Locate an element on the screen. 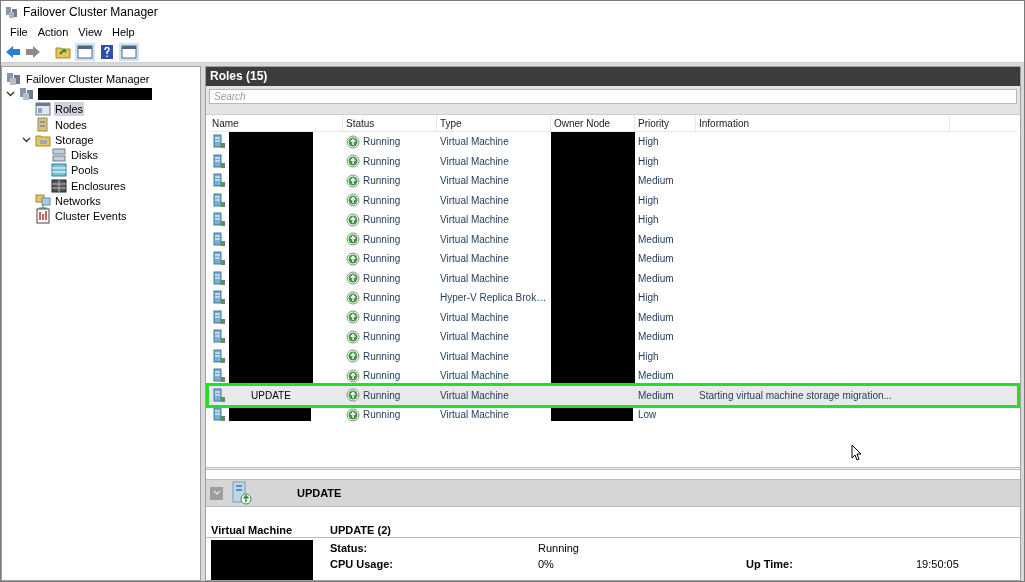 The image size is (1025, 582). column-header: Status is located at coordinates (390, 123).